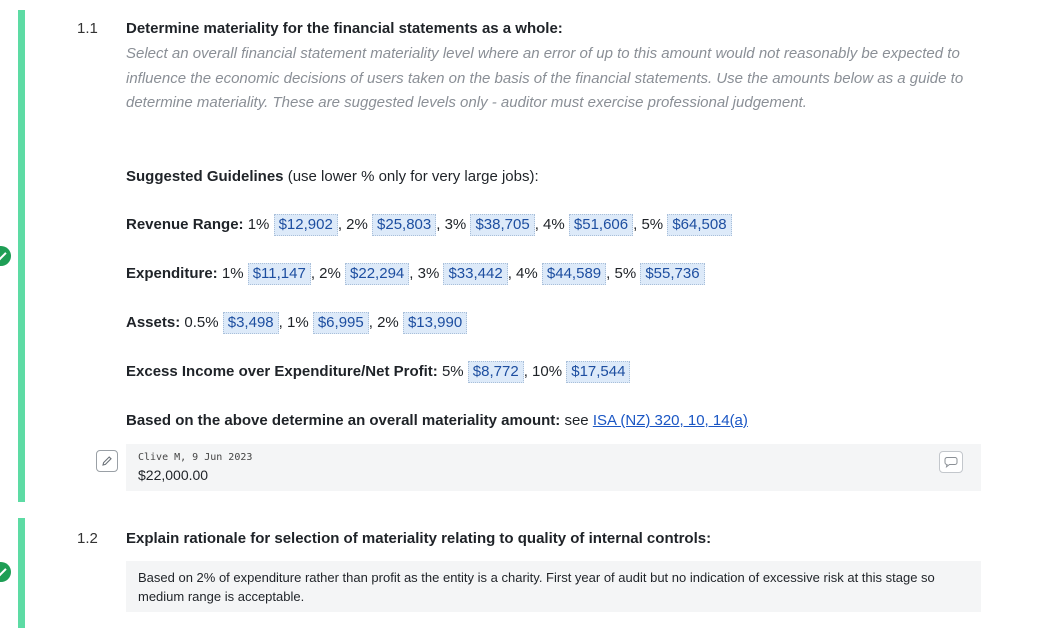  Describe the element at coordinates (547, 371) in the screenshot. I see `pct-label: 10%` at that location.